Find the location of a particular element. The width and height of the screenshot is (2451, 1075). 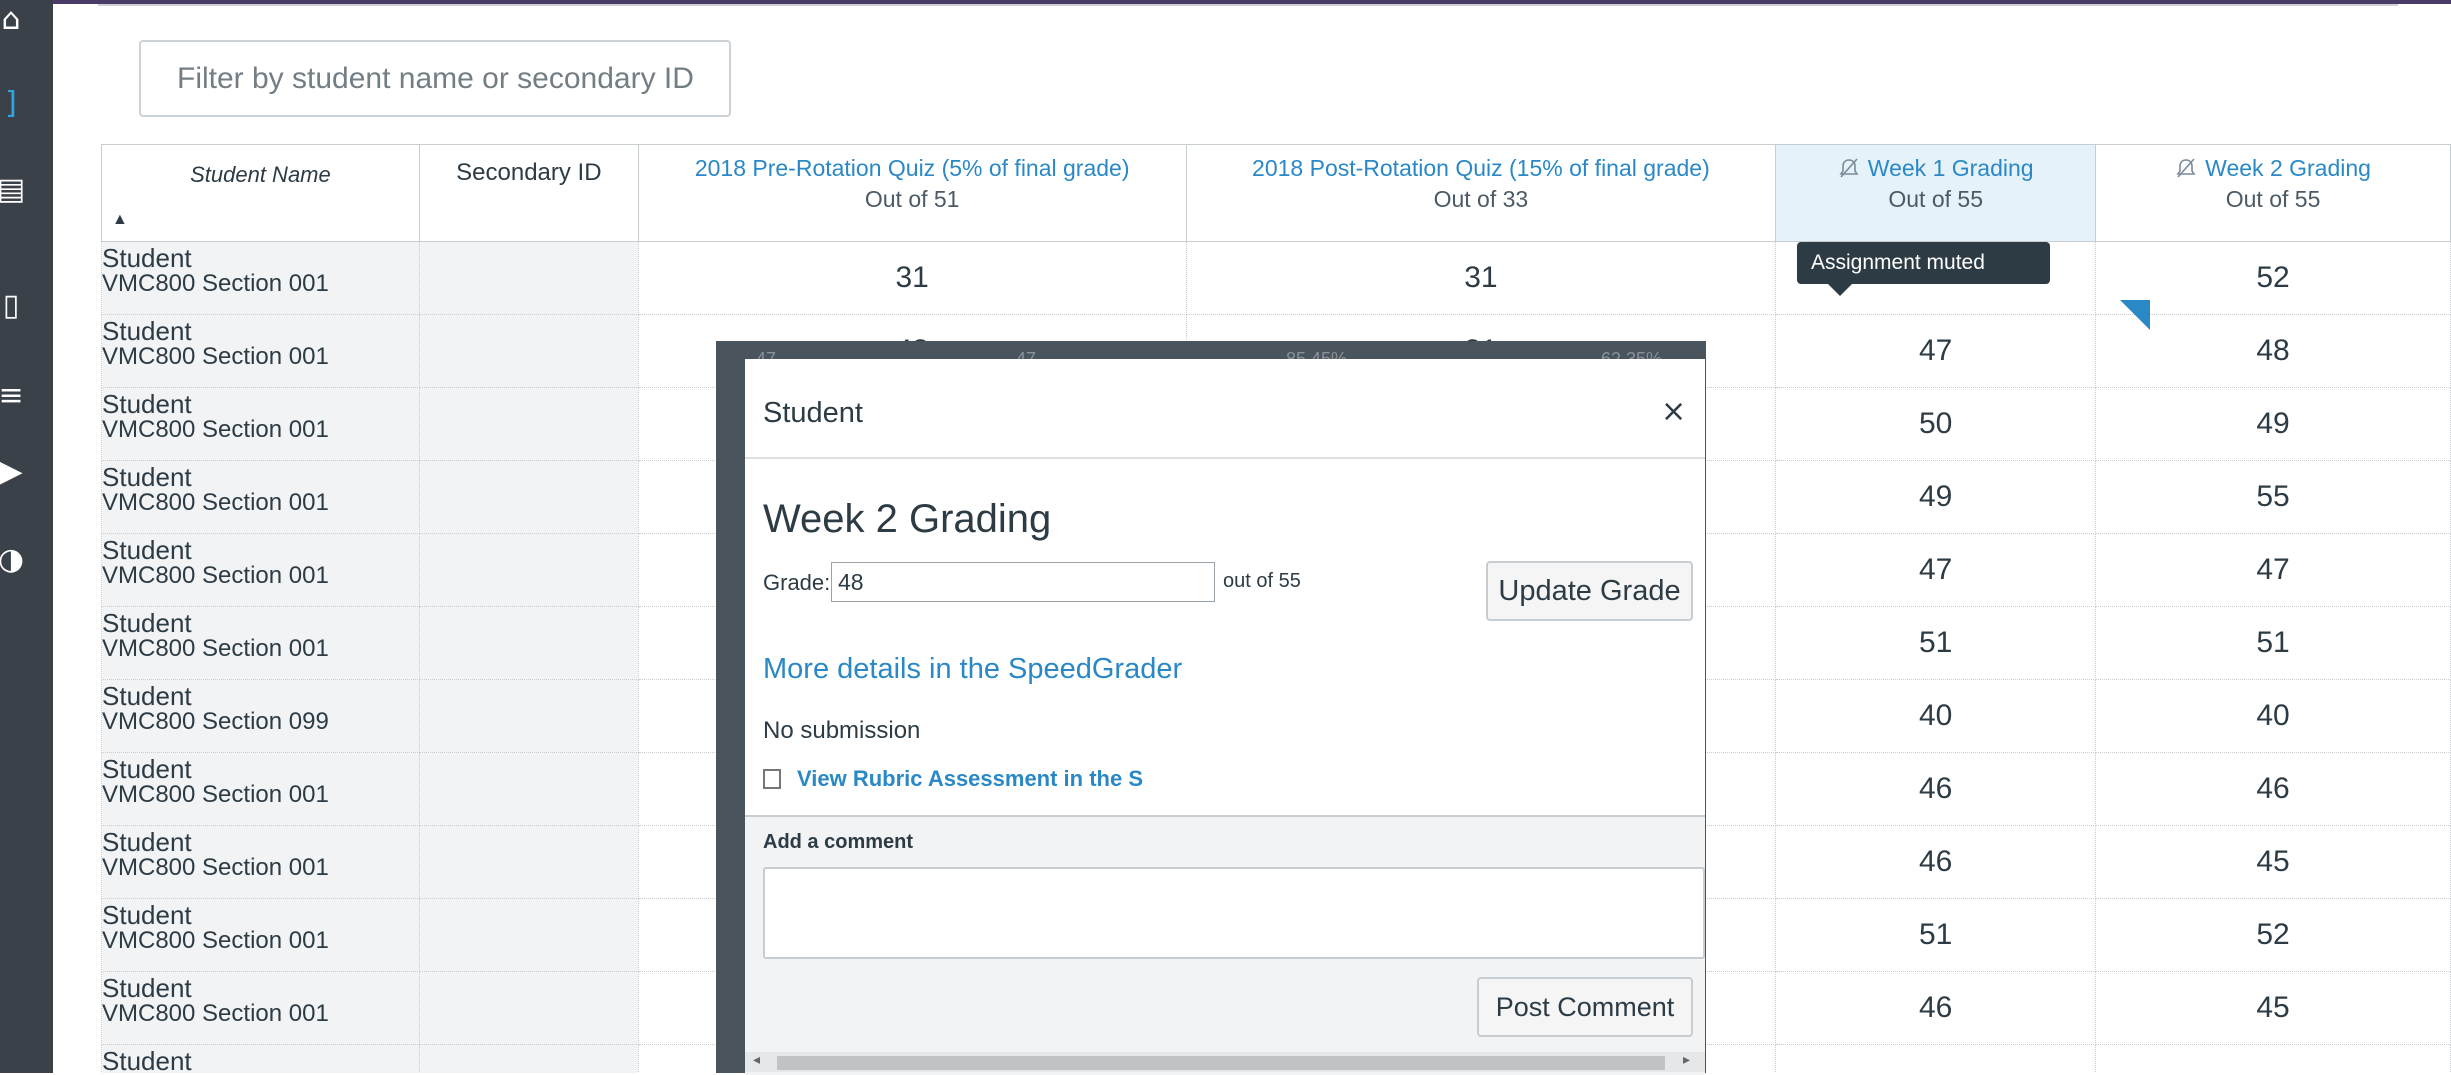

column-header-student-name: Student Name ▲ is located at coordinates (260, 193).